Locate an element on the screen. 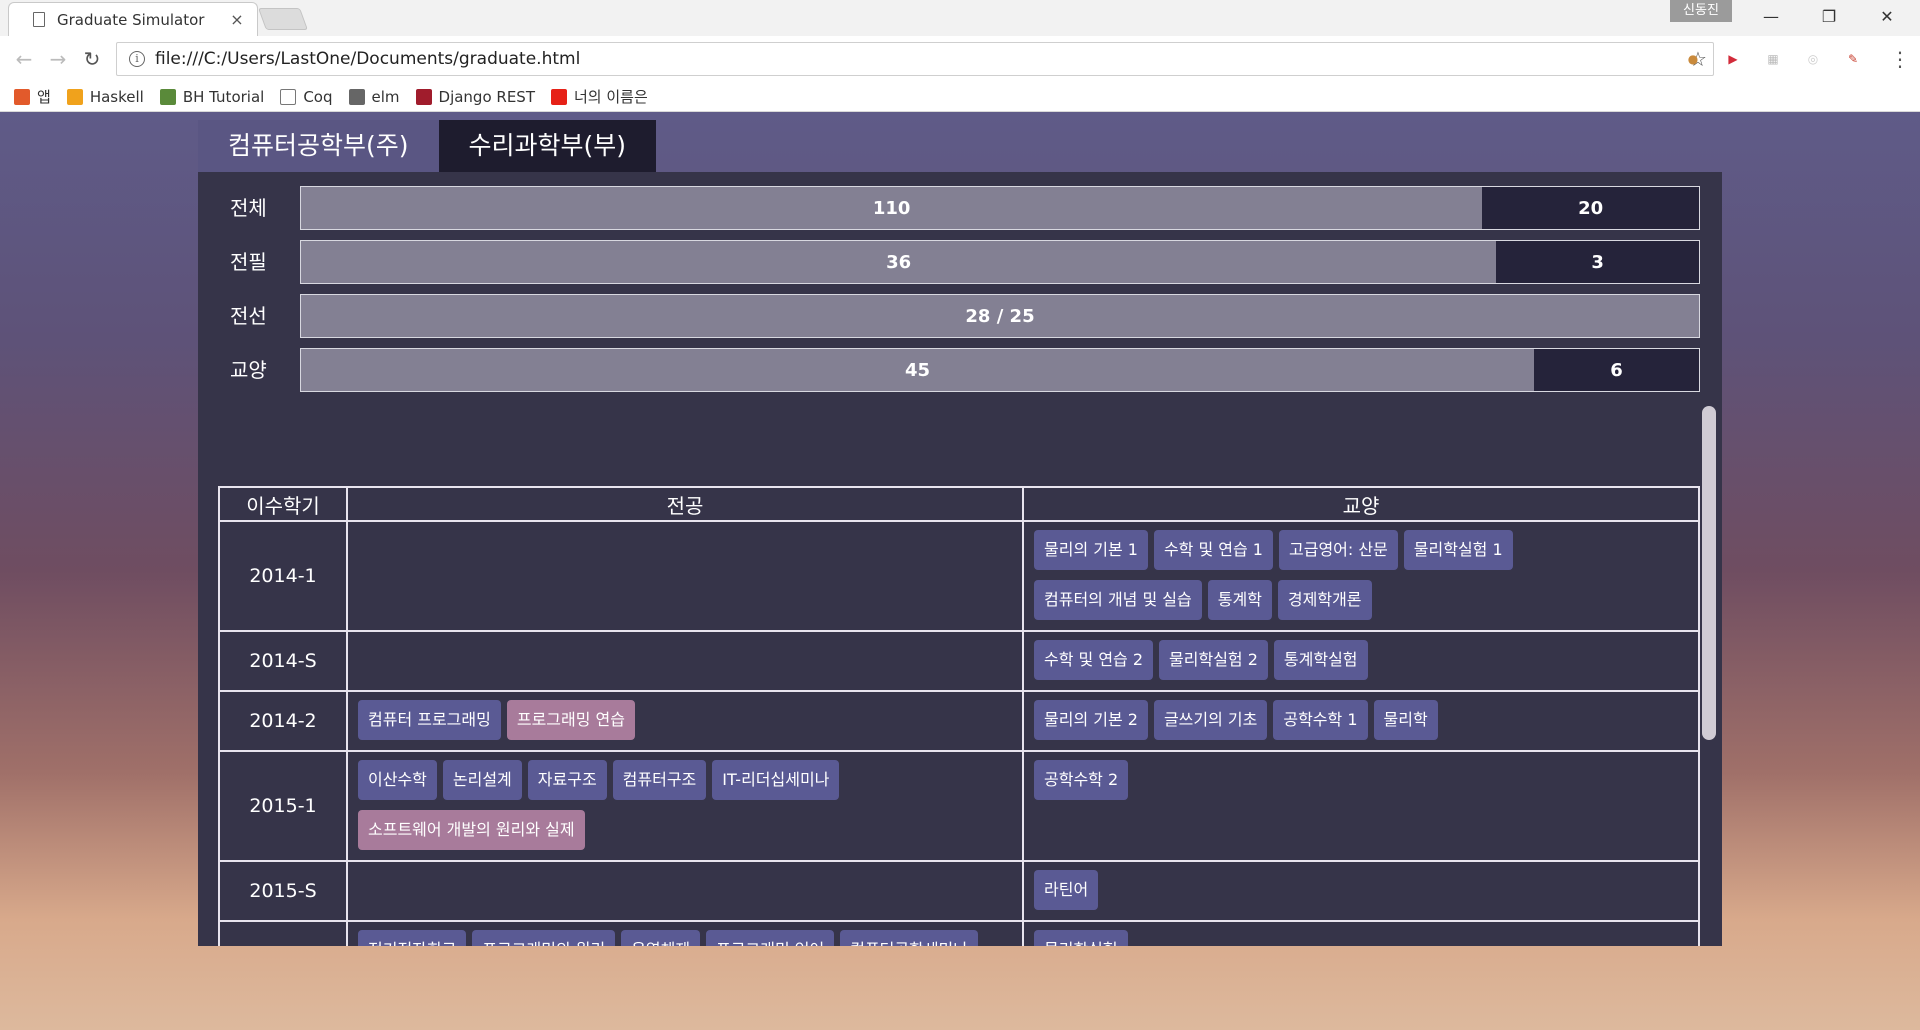  course-chip: 글쓰기의 기초 is located at coordinates (1210, 720).